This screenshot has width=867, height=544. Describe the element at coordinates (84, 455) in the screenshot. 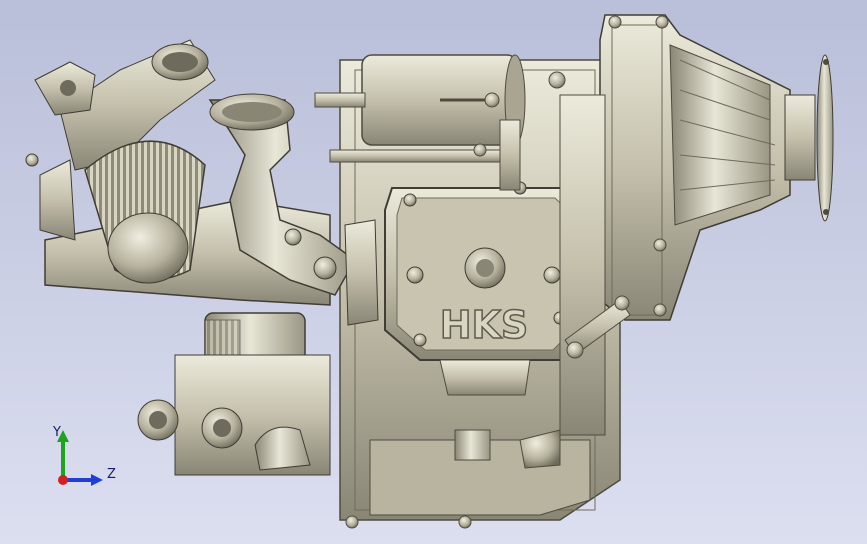

I see `axis-triad: Y Z` at that location.